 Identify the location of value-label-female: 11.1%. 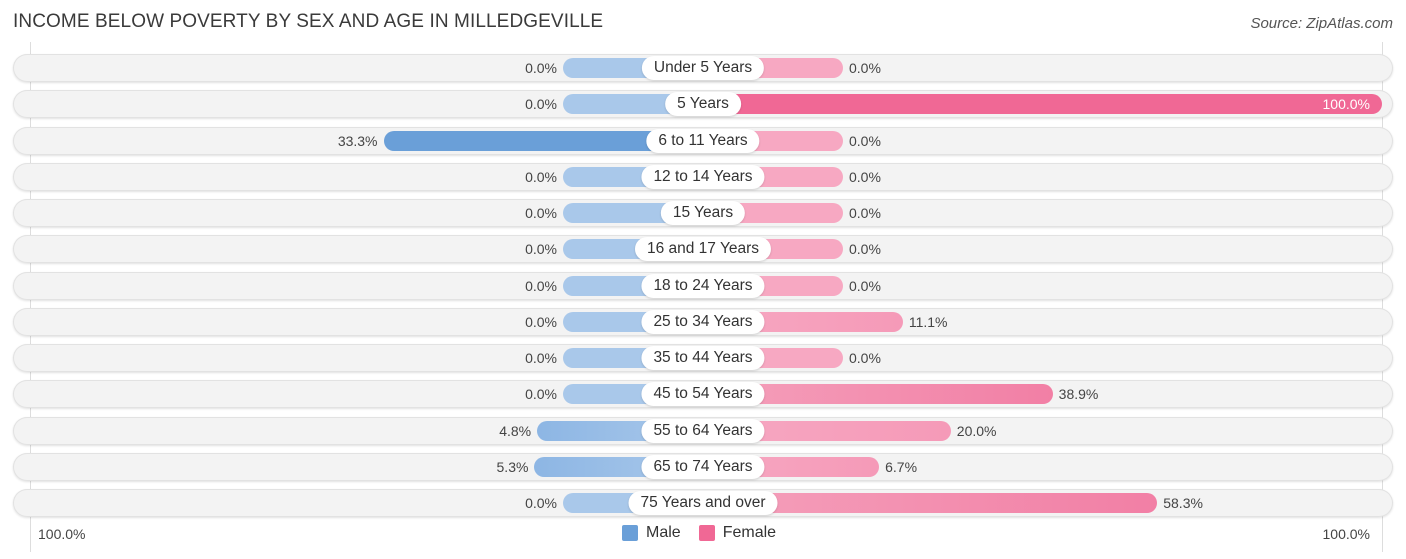
(928, 321).